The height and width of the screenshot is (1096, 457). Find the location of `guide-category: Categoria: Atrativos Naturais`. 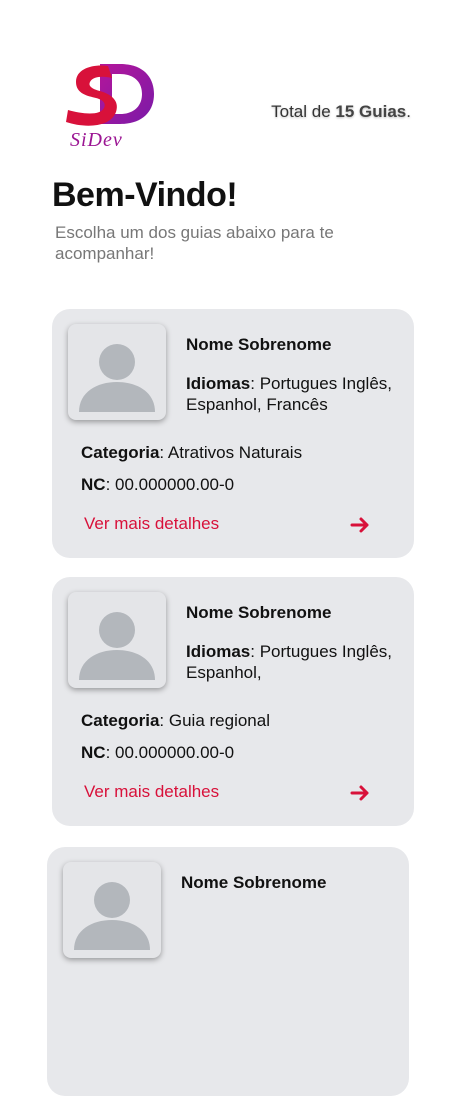

guide-category: Categoria: Atrativos Naturais is located at coordinates (191, 453).